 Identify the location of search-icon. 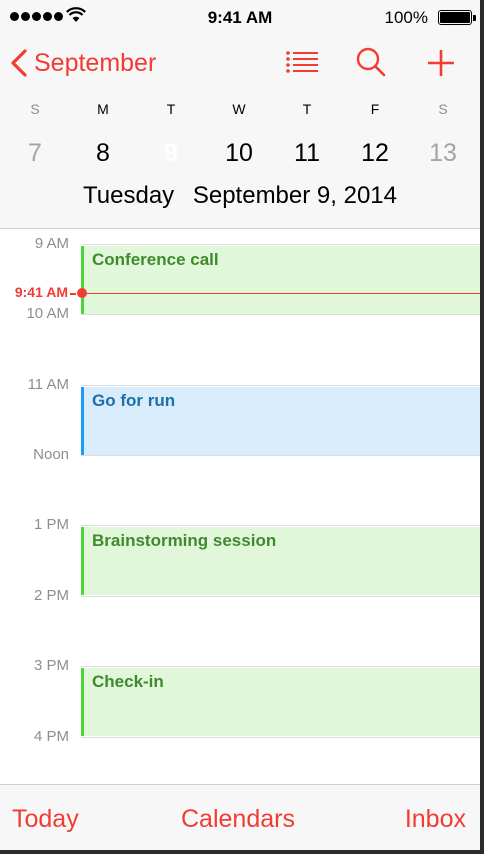
(371, 63).